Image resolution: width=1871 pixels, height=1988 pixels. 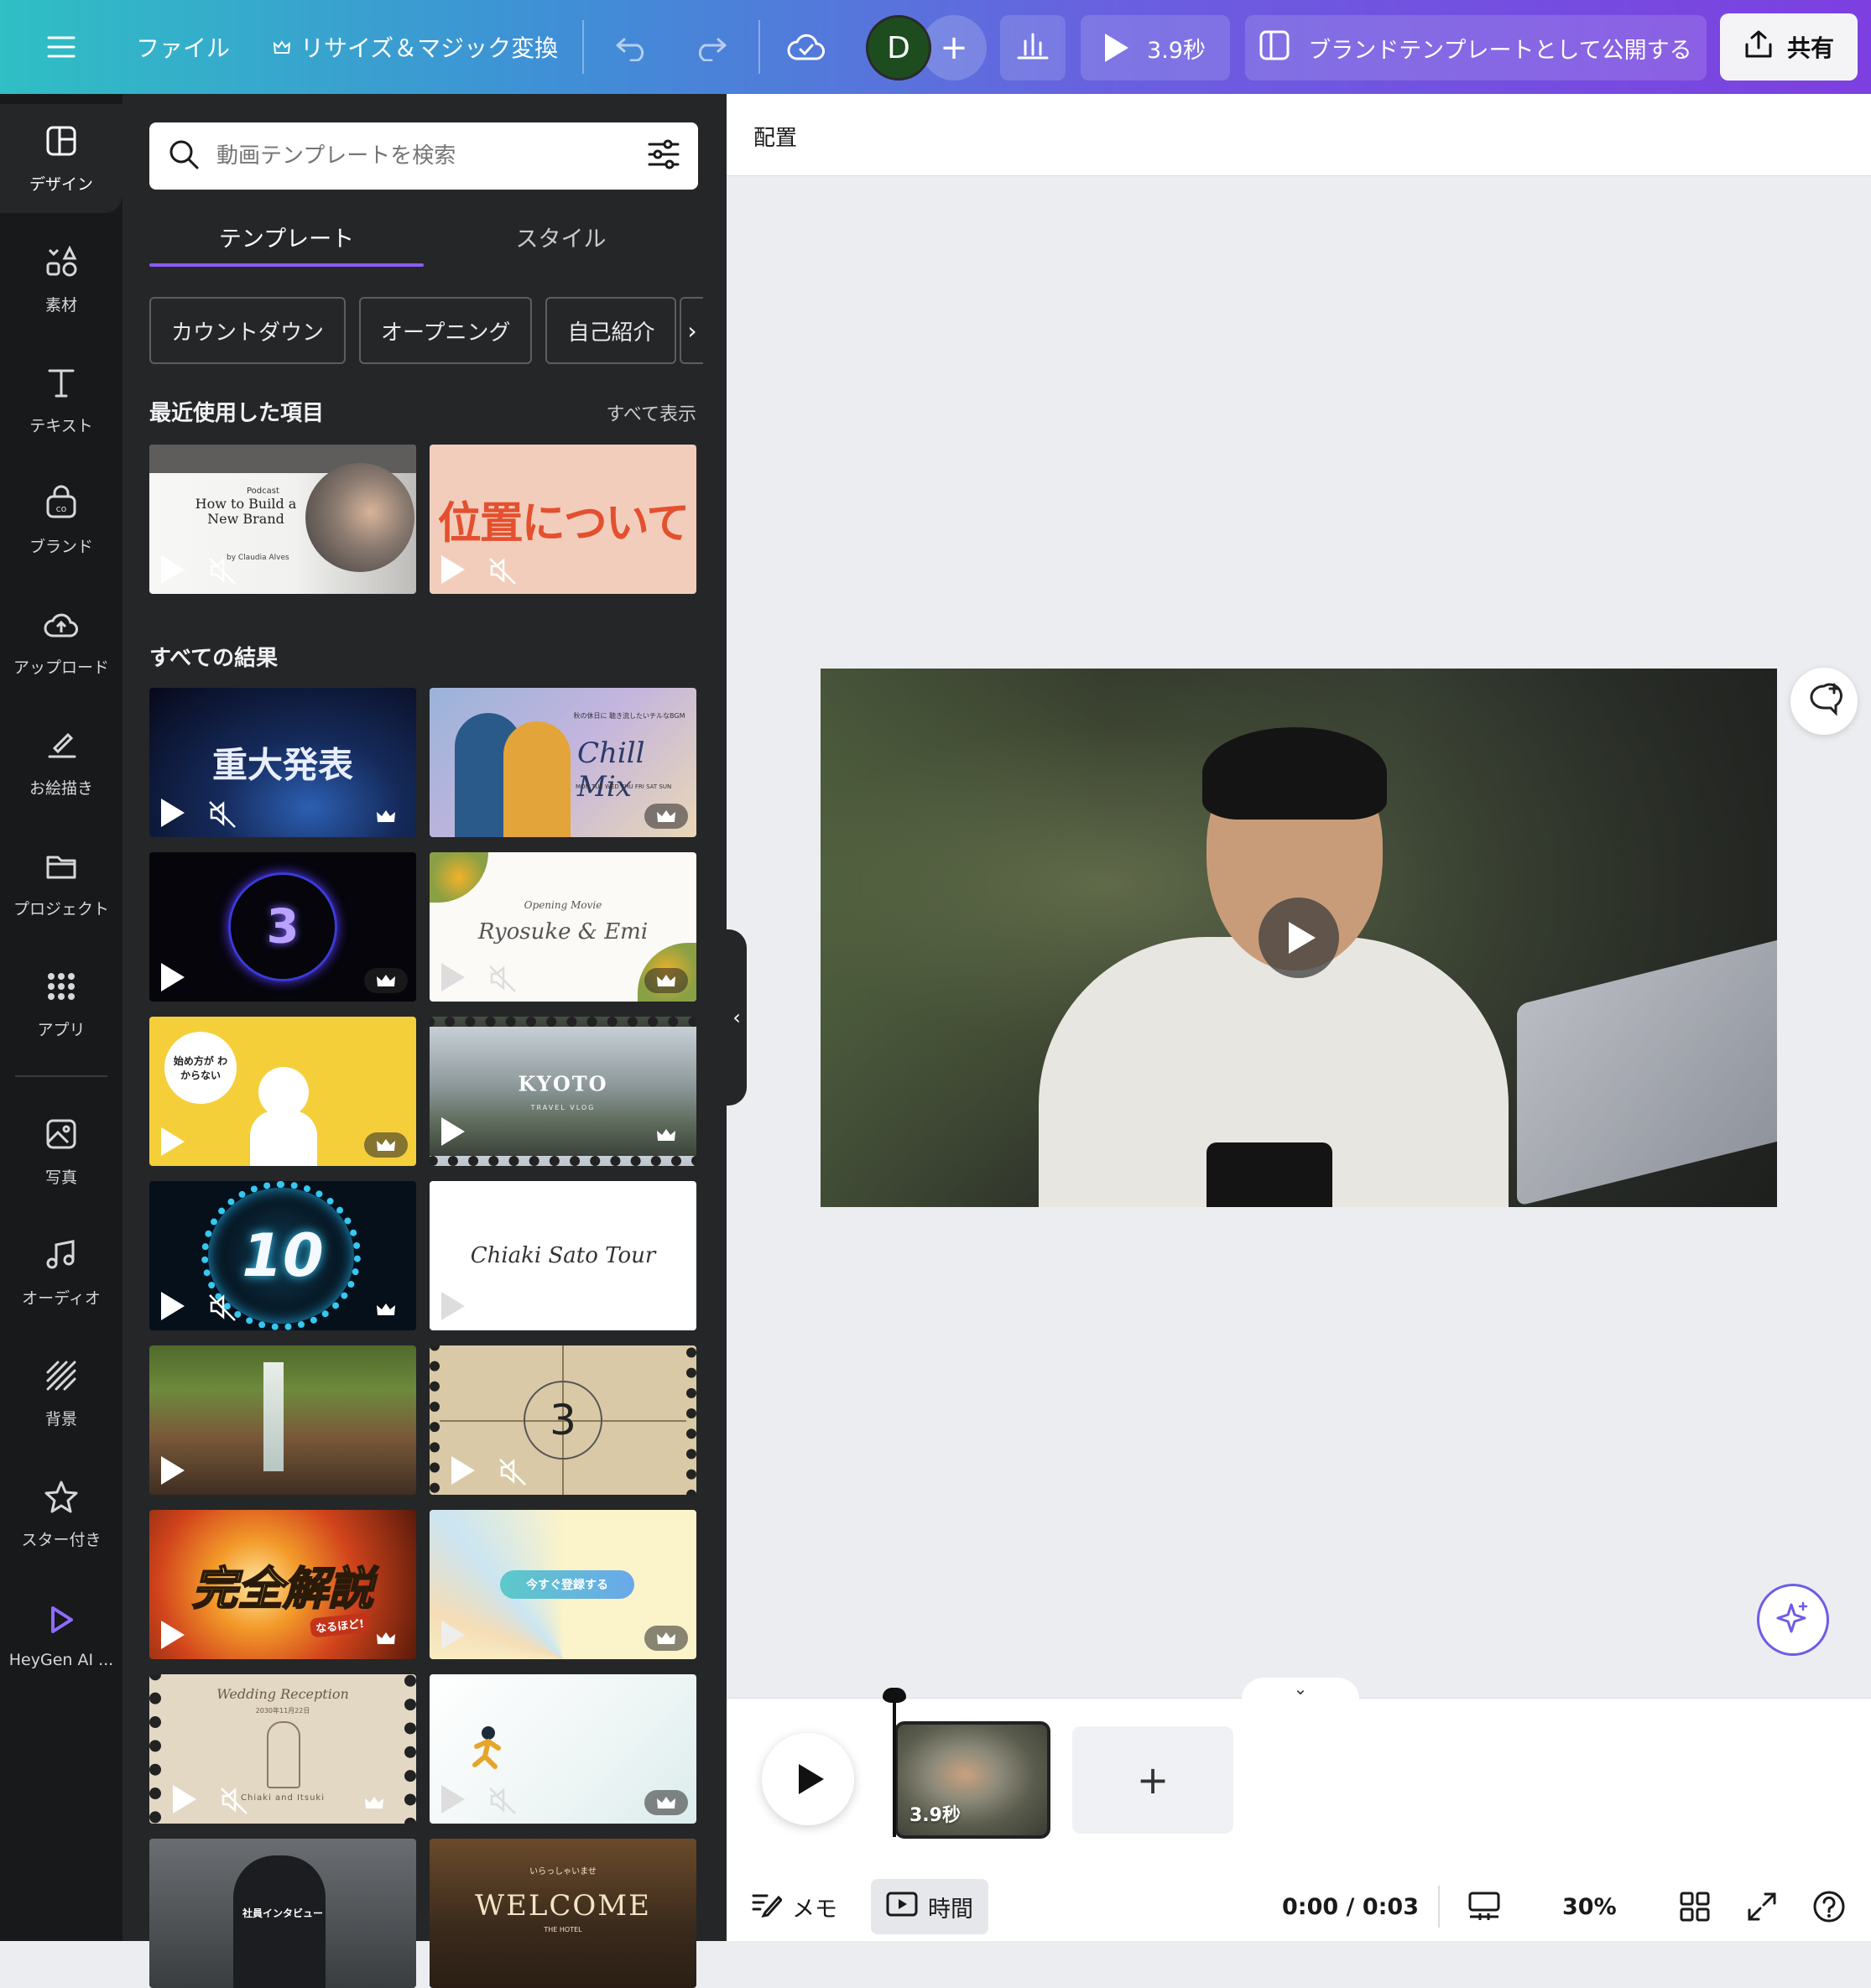 I want to click on redo-icon, so click(x=710, y=47).